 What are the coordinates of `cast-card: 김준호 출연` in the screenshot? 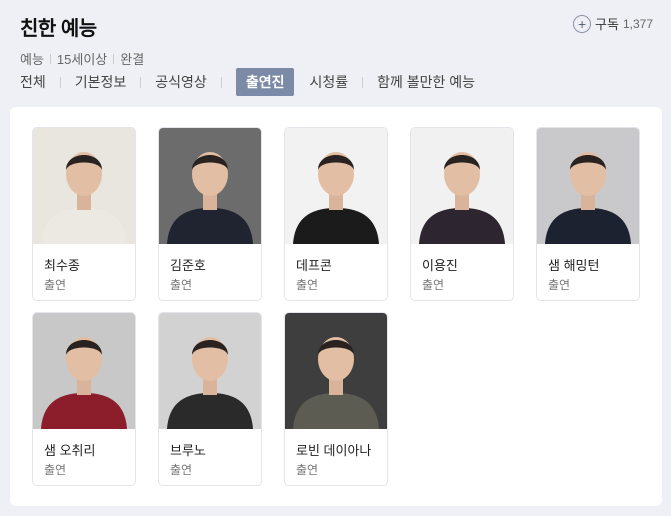 It's located at (210, 214).